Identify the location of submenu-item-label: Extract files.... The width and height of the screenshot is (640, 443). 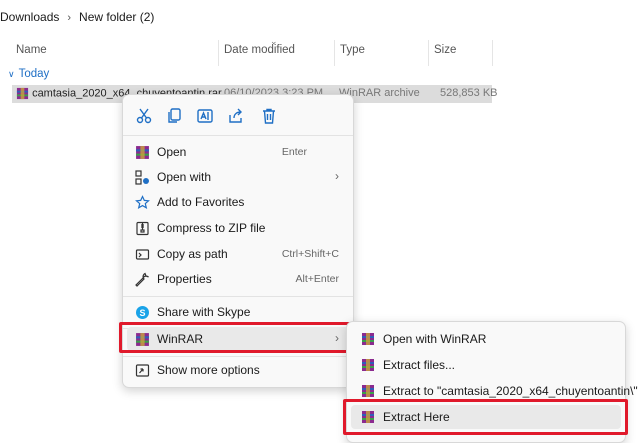
(419, 365).